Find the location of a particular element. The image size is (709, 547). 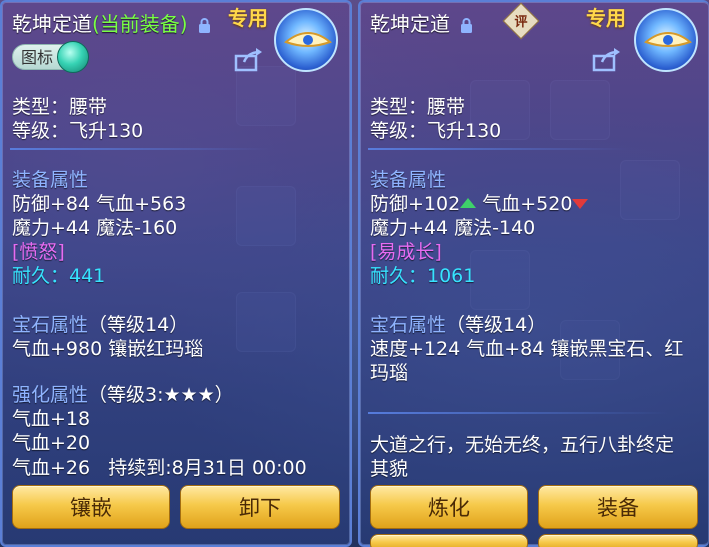

orb-icon is located at coordinates (73, 57).